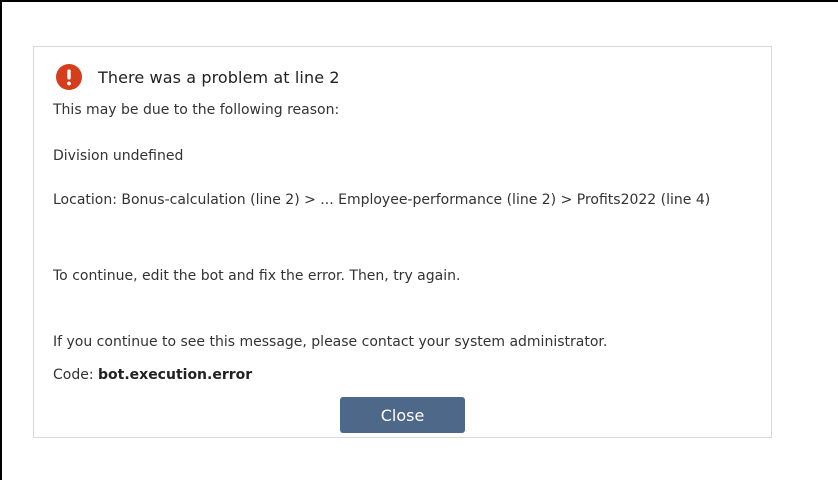  Describe the element at coordinates (402, 415) in the screenshot. I see `close-button: Close` at that location.